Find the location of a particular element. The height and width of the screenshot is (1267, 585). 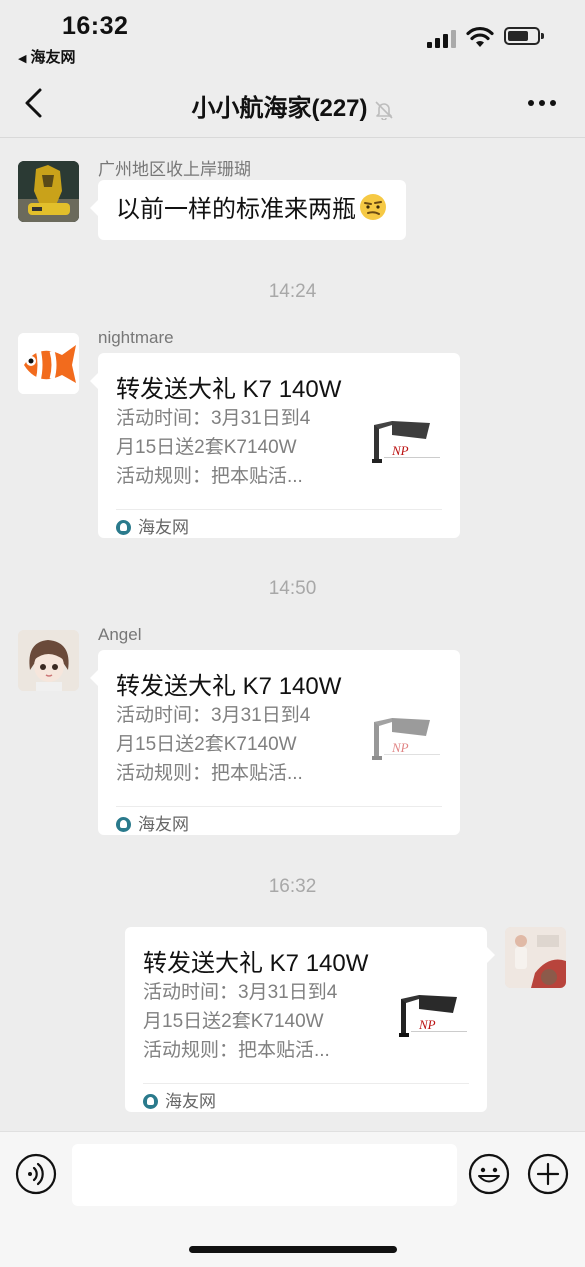

my-avatar is located at coordinates (535, 957).